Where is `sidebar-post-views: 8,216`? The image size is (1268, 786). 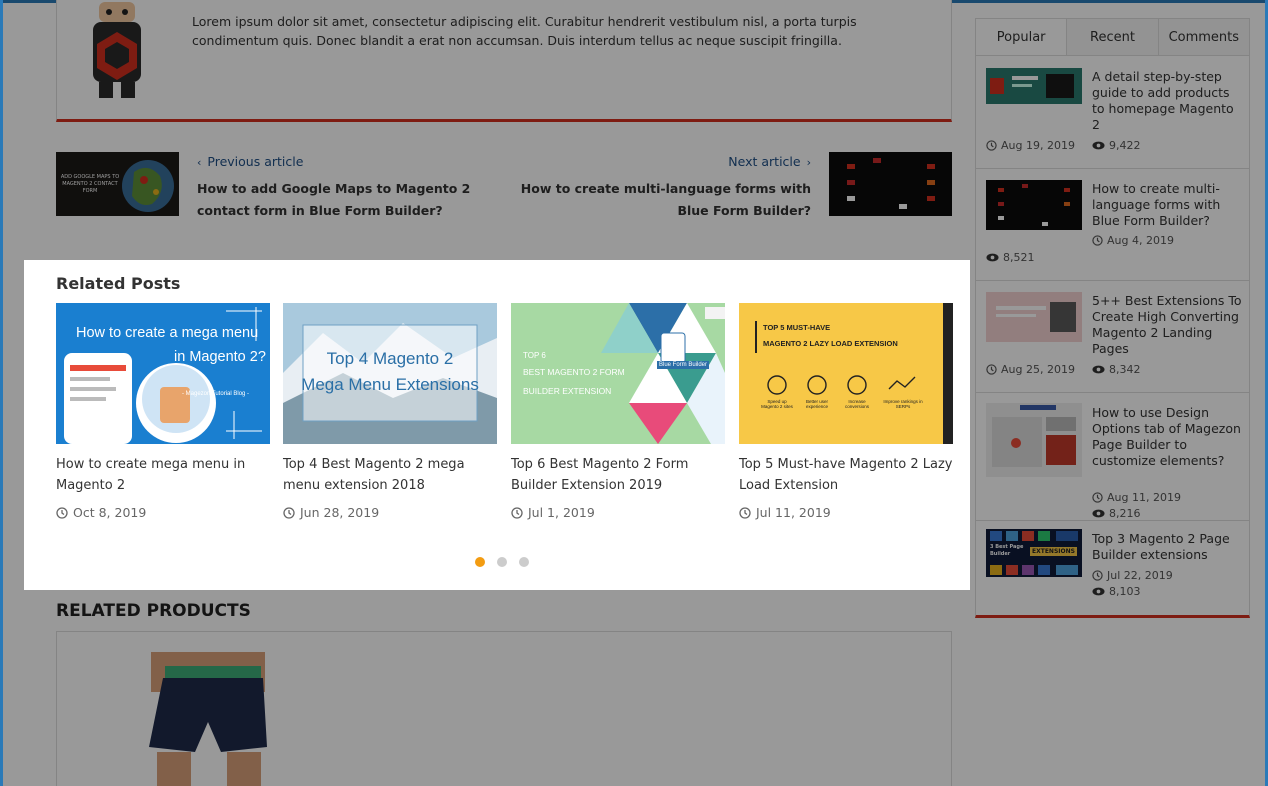 sidebar-post-views: 8,216 is located at coordinates (1116, 513).